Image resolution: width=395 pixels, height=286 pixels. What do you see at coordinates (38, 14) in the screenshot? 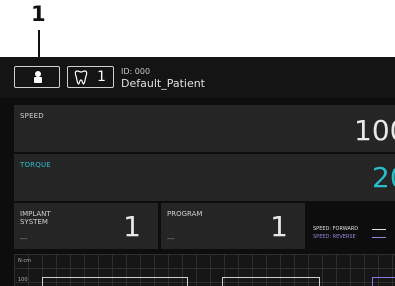
I see `callout-number: 1` at bounding box center [38, 14].